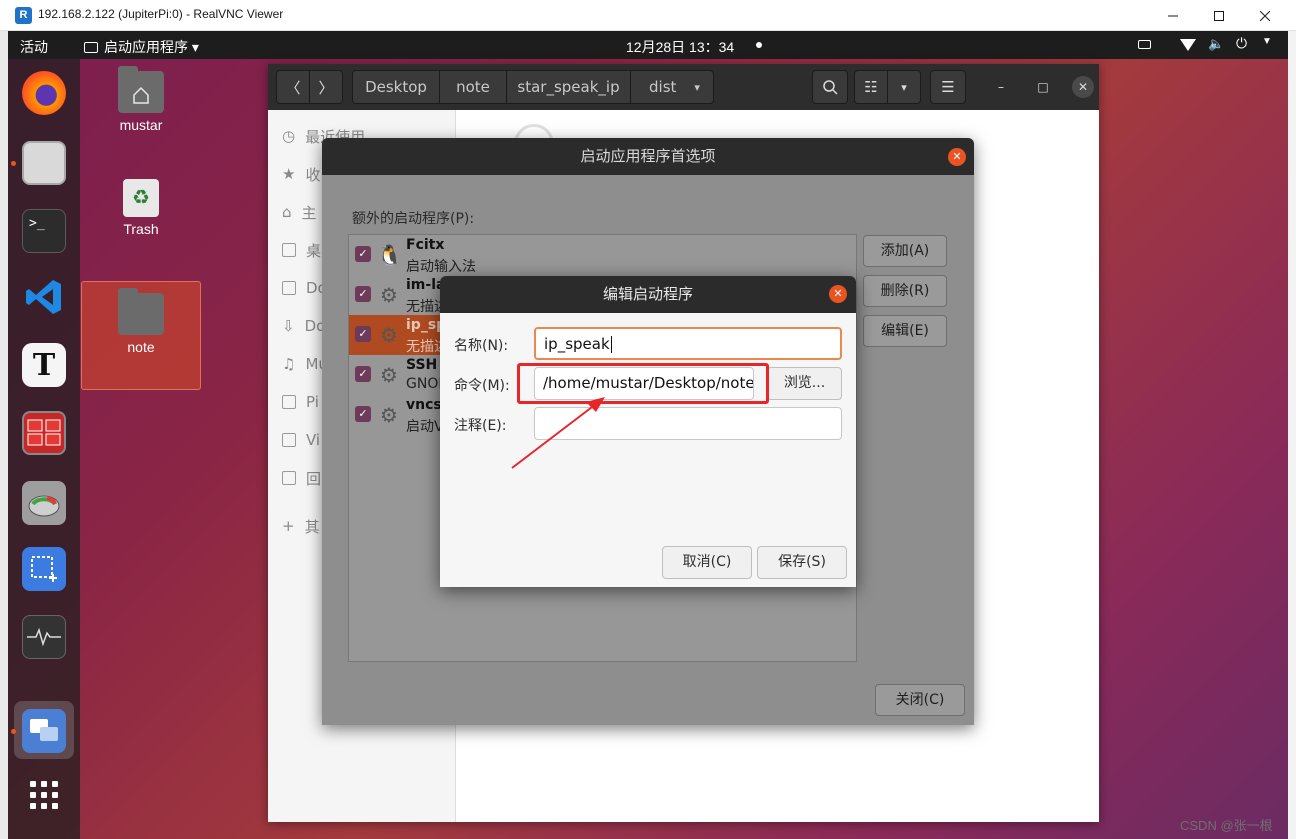  What do you see at coordinates (299, 212) in the screenshot?
I see `sidebar-item-home: ⌂ 主` at bounding box center [299, 212].